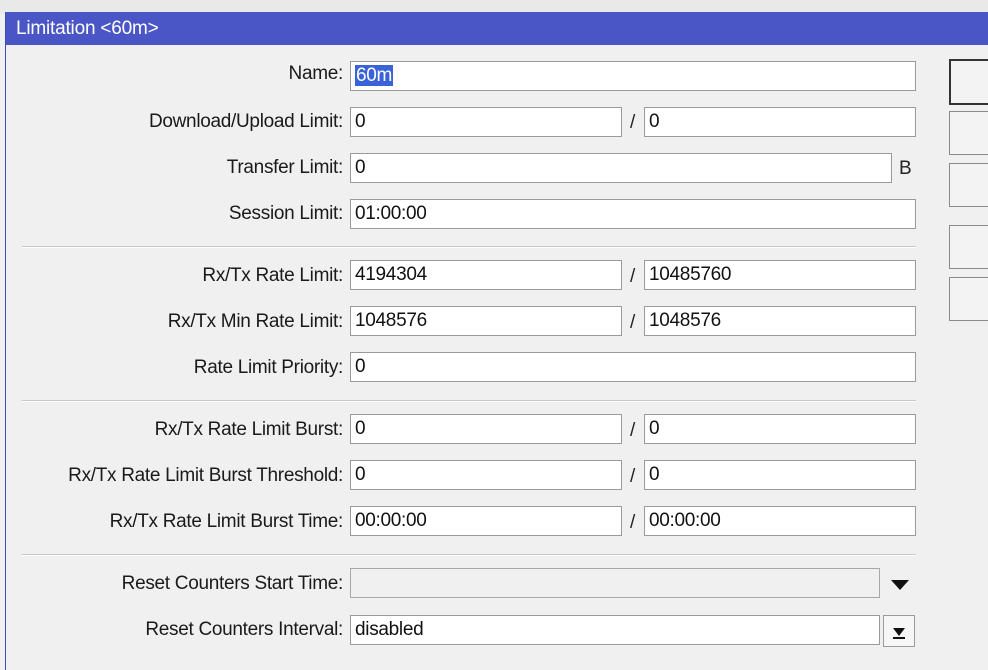 The width and height of the screenshot is (988, 670). What do you see at coordinates (232, 583) in the screenshot?
I see `reset-counters-start-time-label: Reset Counters Start Time:` at bounding box center [232, 583].